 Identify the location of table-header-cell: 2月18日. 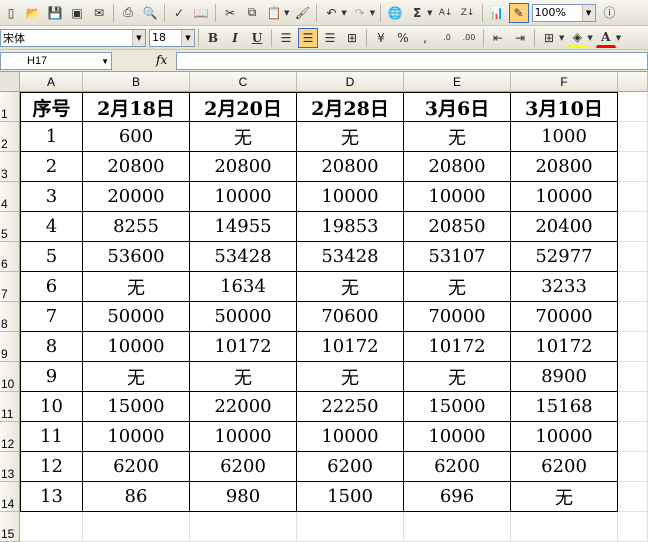
(136, 107).